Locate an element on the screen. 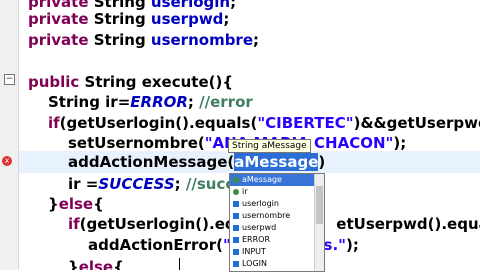 The width and height of the screenshot is (480, 272). method-signature: String execute(){ is located at coordinates (156, 82).